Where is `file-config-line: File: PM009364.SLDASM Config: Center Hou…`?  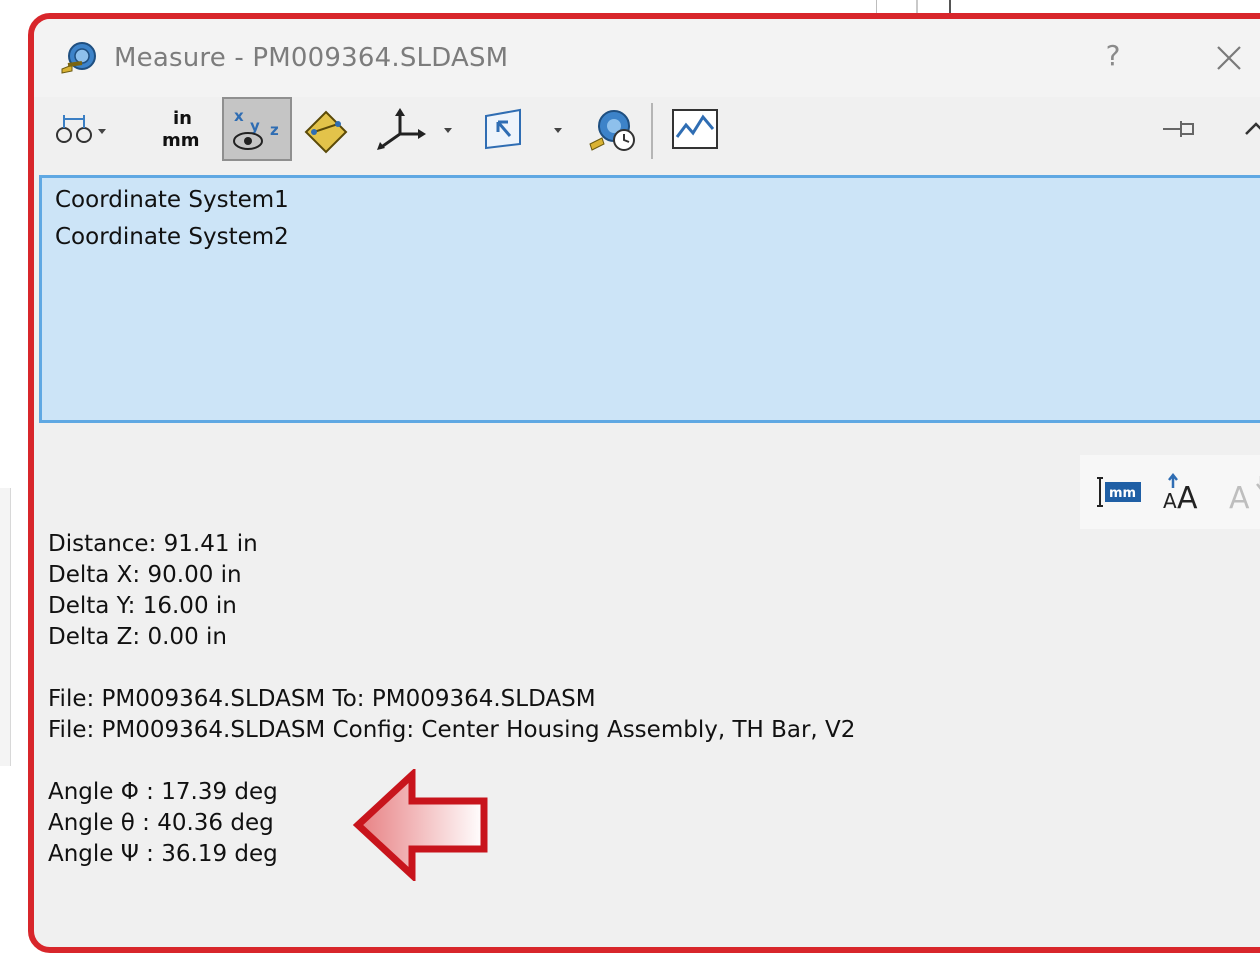
file-config-line: File: PM009364.SLDASM Config: Center Hou… is located at coordinates (452, 730).